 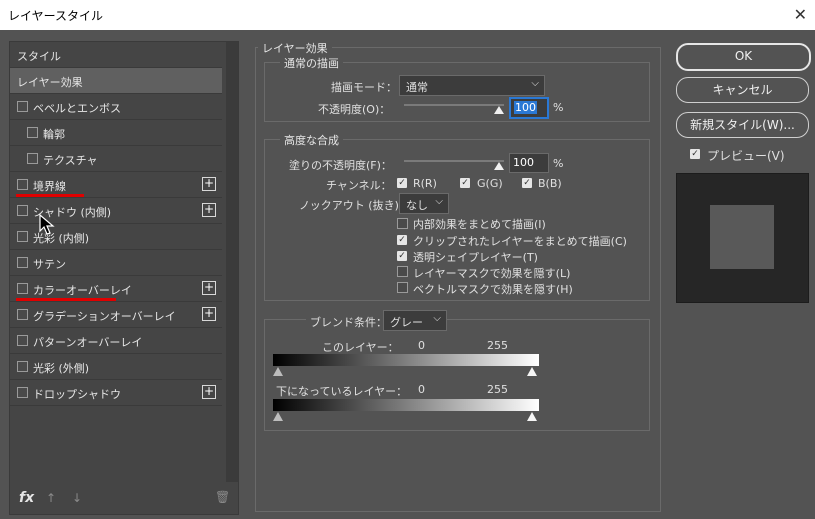 What do you see at coordinates (209, 288) in the screenshot?
I see `color-overlay-add-icon: +` at bounding box center [209, 288].